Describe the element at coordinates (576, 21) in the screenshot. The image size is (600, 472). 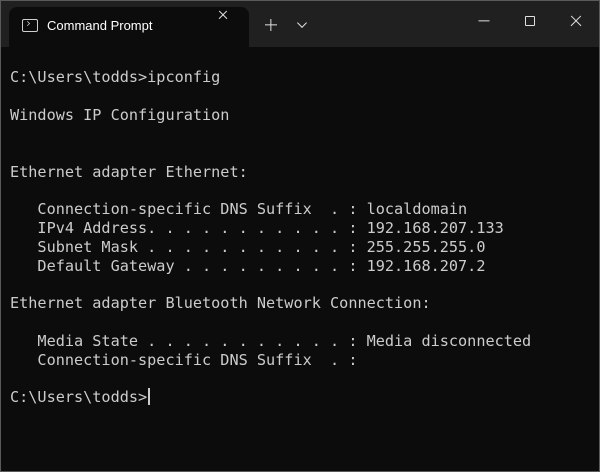
I see `close-button` at that location.